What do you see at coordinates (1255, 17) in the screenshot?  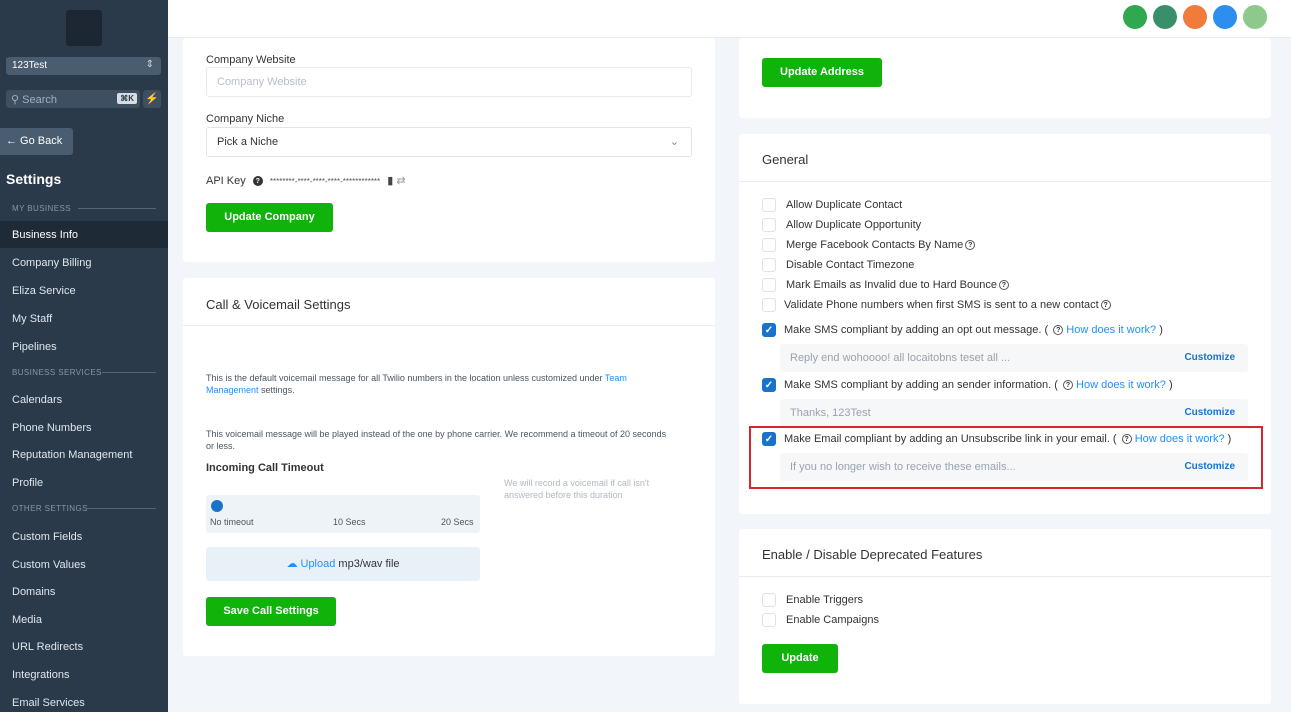 I see `avatar` at bounding box center [1255, 17].